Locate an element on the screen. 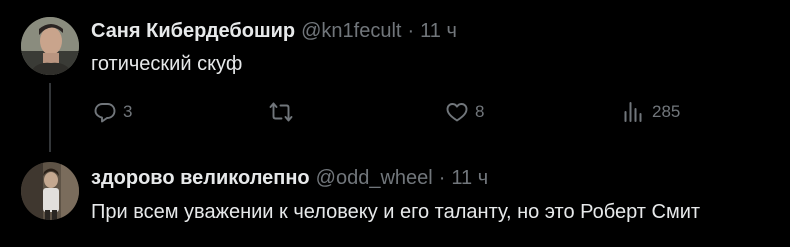  retweet-button is located at coordinates (284, 112).